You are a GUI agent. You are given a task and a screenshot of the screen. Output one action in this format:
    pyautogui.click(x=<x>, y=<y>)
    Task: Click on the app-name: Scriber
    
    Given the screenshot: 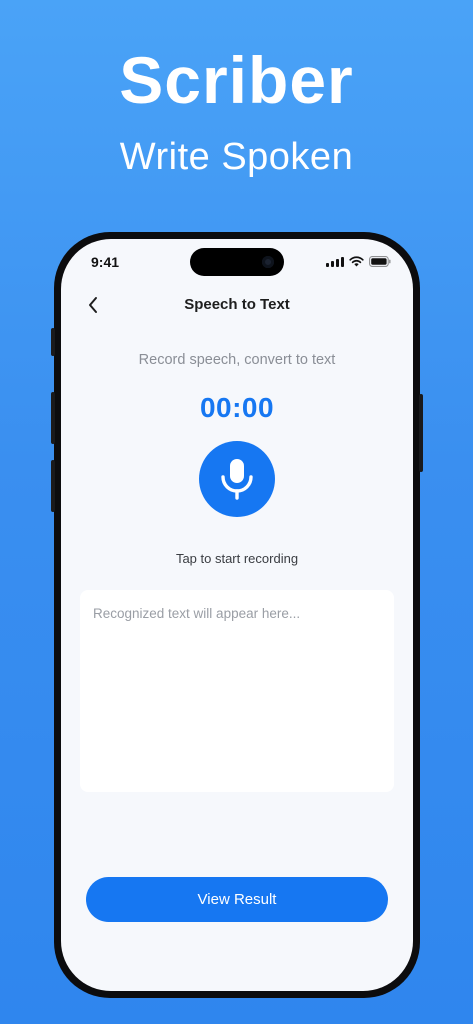 What is the action you would take?
    pyautogui.click(x=236, y=80)
    